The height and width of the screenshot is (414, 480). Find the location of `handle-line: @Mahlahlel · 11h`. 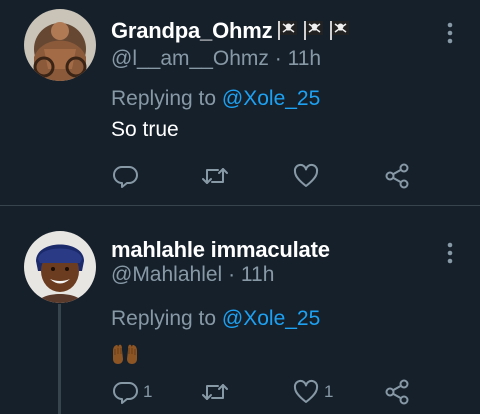

handle-line: @Mahlahlel · 11h is located at coordinates (192, 275).